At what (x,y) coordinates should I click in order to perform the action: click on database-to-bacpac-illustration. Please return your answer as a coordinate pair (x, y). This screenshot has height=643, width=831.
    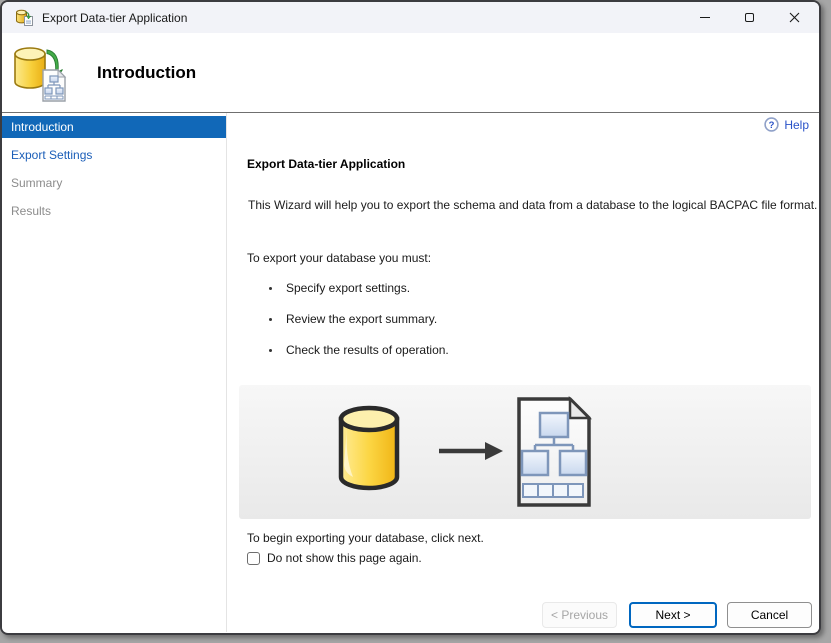
    Looking at the image, I should click on (465, 451).